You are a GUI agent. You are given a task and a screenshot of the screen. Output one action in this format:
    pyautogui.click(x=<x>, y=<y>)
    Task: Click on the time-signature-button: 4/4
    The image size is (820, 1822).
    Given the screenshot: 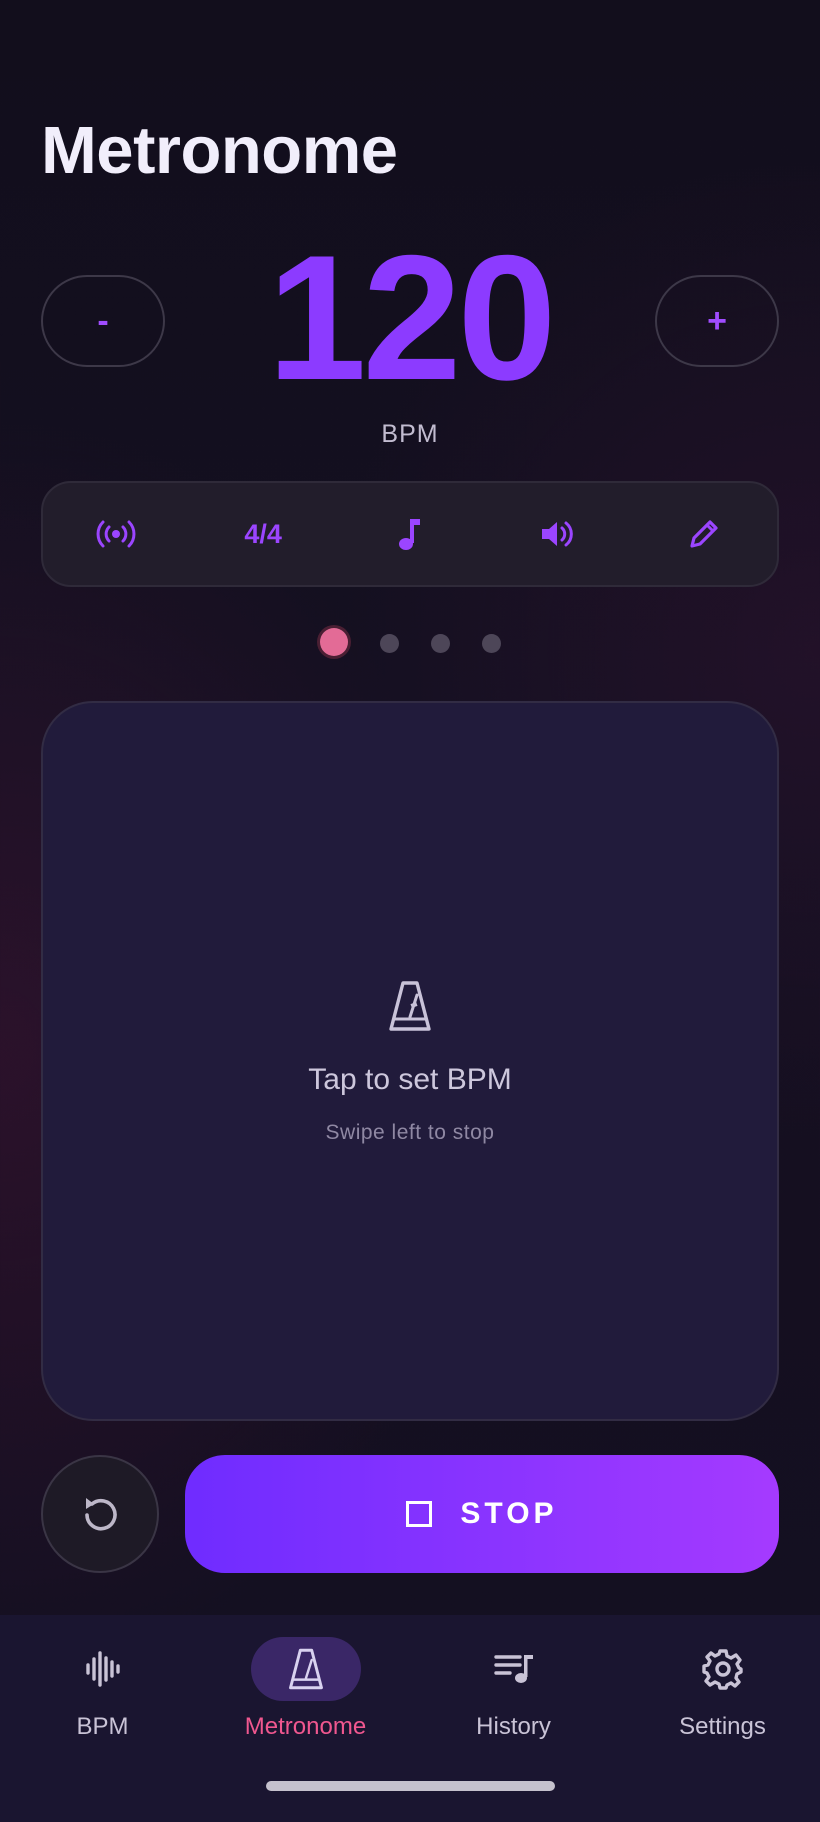 What is the action you would take?
    pyautogui.click(x=263, y=534)
    